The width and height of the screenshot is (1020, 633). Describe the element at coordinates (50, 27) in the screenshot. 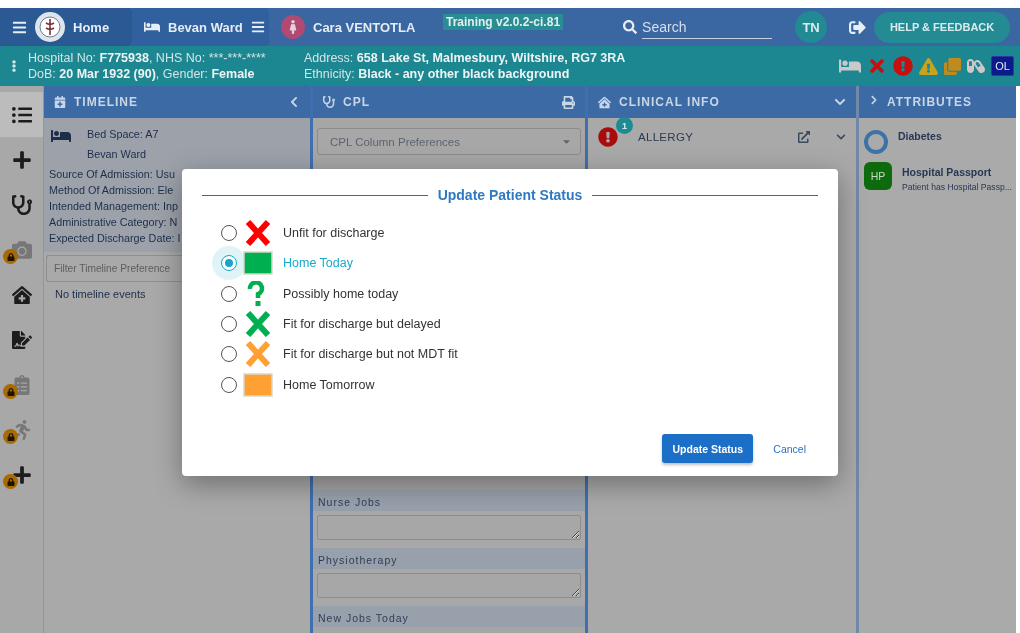

I see `logo-icon` at that location.